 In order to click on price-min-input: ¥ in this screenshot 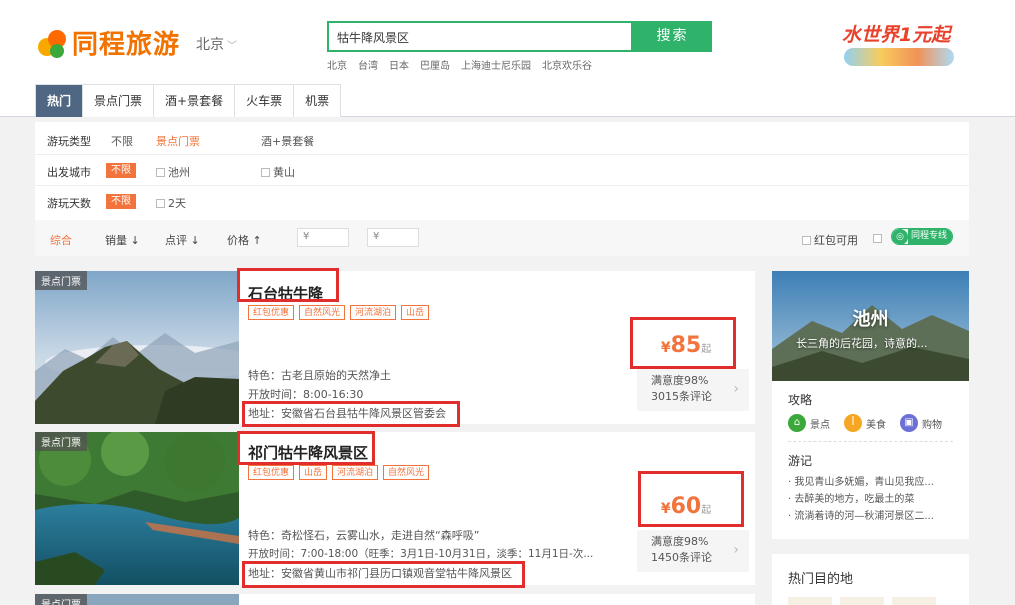, I will do `click(323, 237)`.